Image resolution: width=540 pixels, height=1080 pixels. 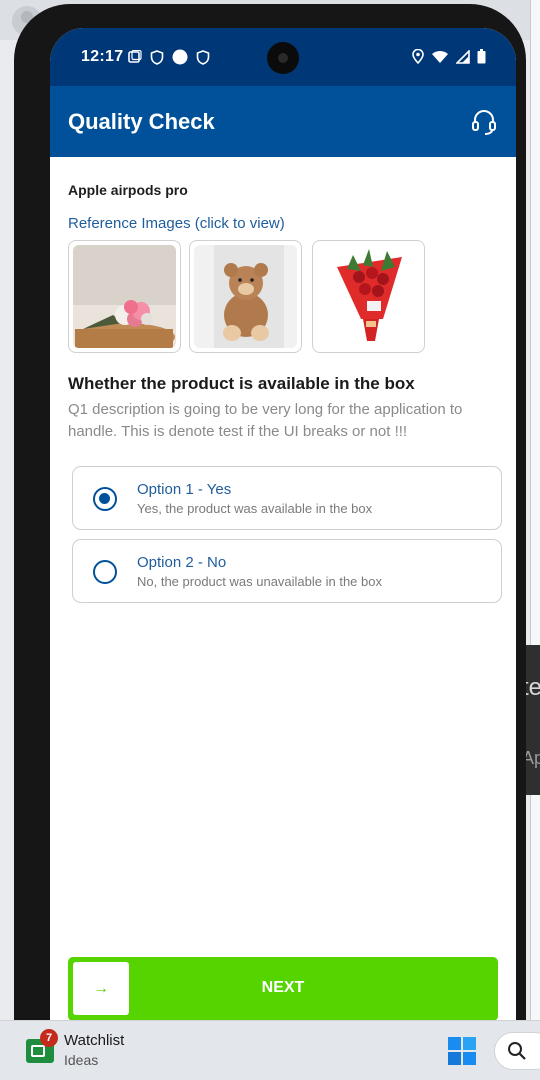 I want to click on camera-cutout, so click(x=283, y=58).